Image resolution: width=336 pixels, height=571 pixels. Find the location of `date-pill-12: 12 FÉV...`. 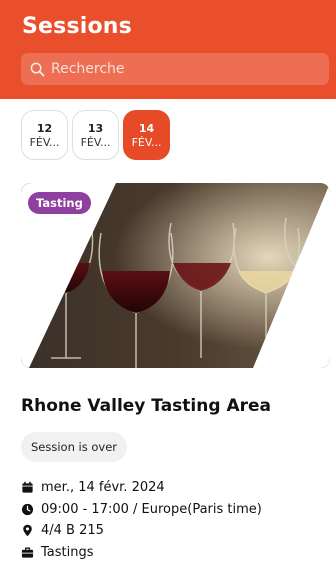

date-pill-12: 12 FÉV... is located at coordinates (44, 135).